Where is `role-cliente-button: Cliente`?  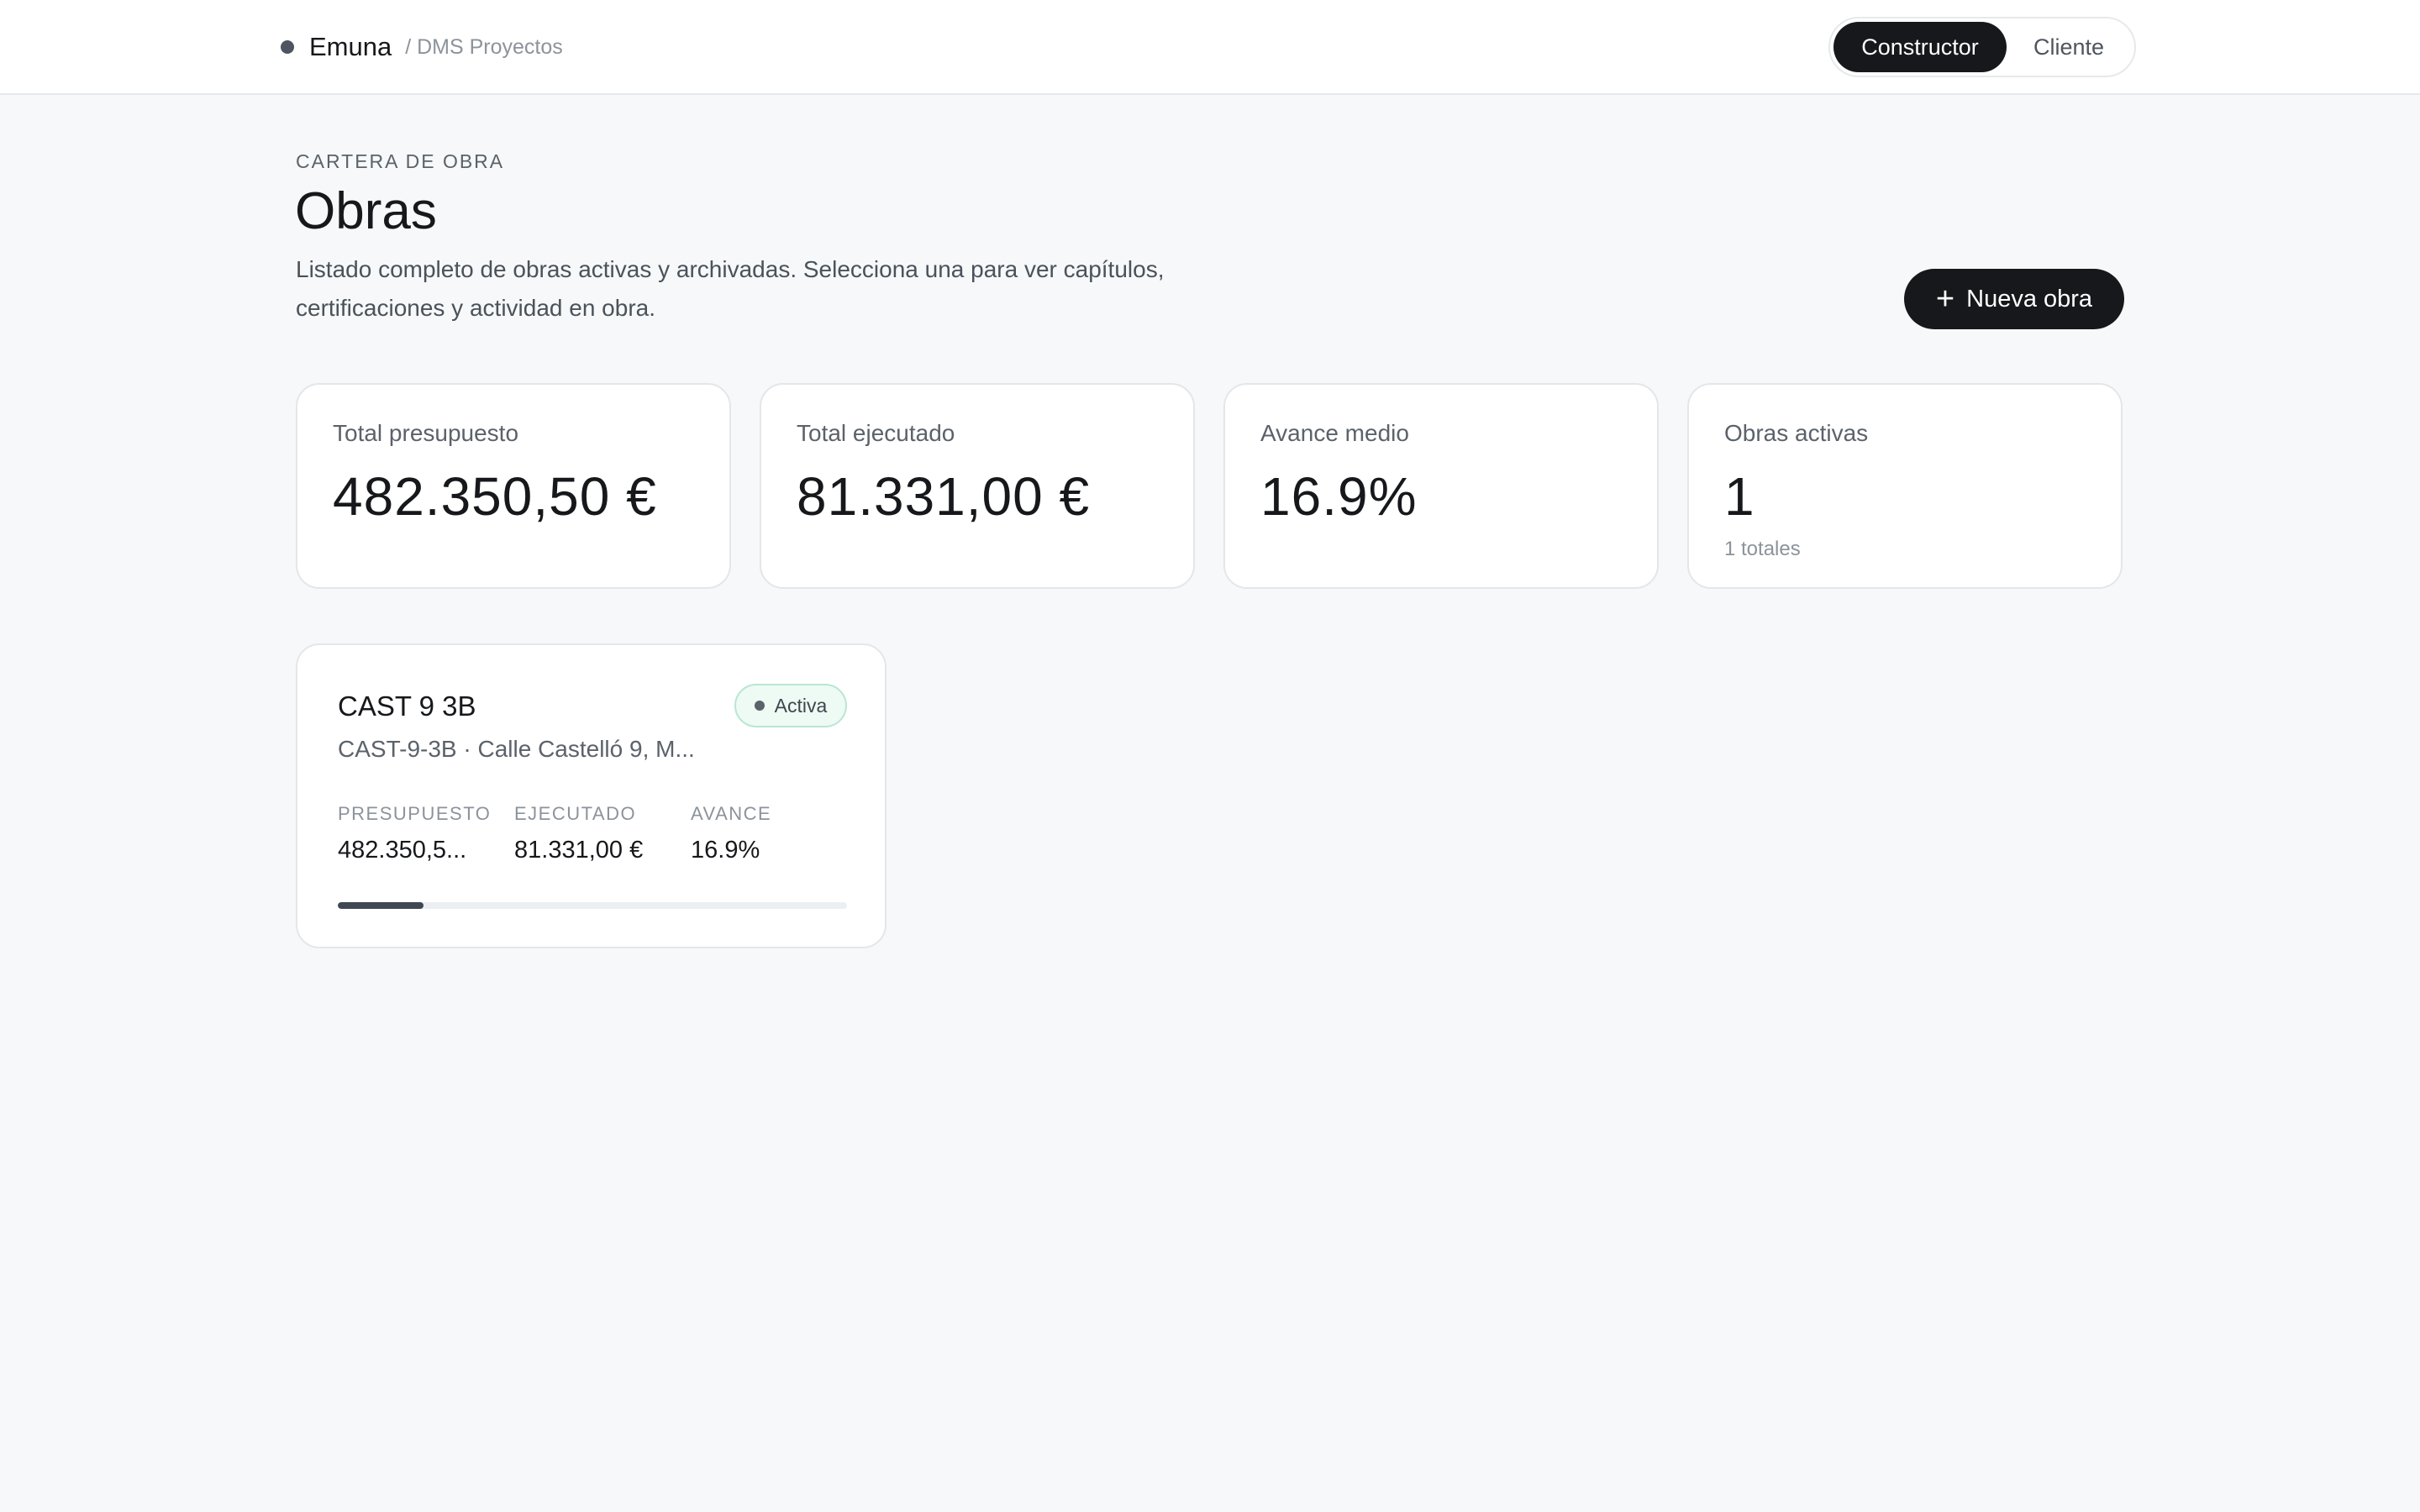 role-cliente-button: Cliente is located at coordinates (2069, 47).